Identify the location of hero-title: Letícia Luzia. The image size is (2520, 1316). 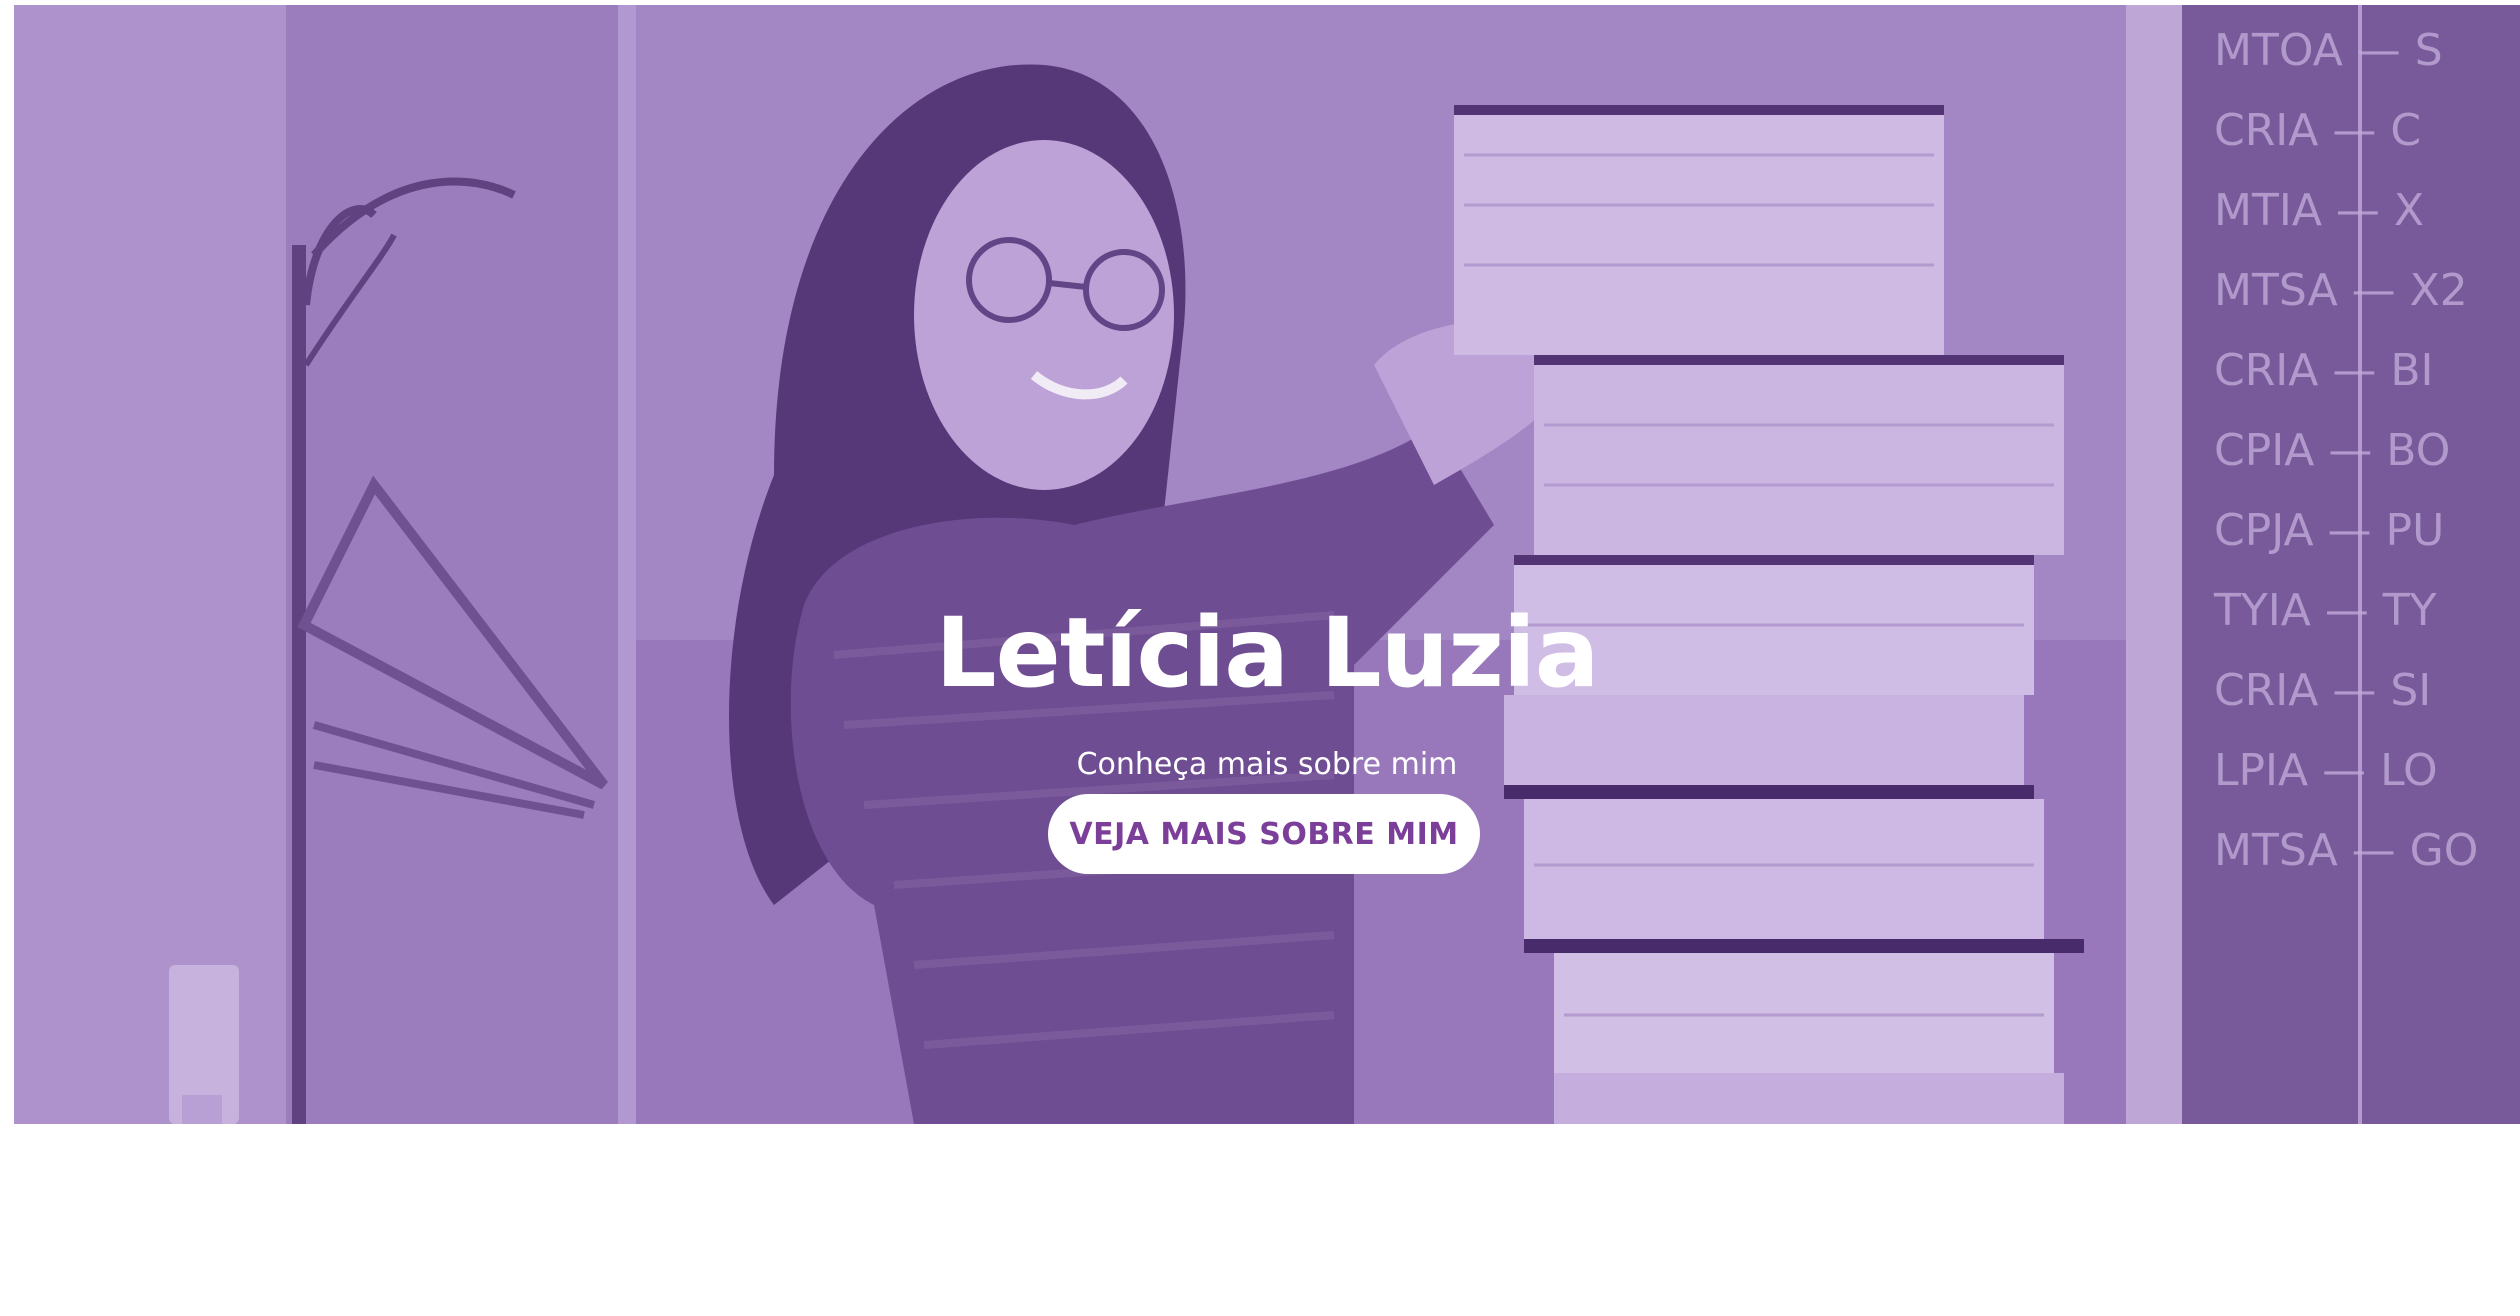
(1267, 653).